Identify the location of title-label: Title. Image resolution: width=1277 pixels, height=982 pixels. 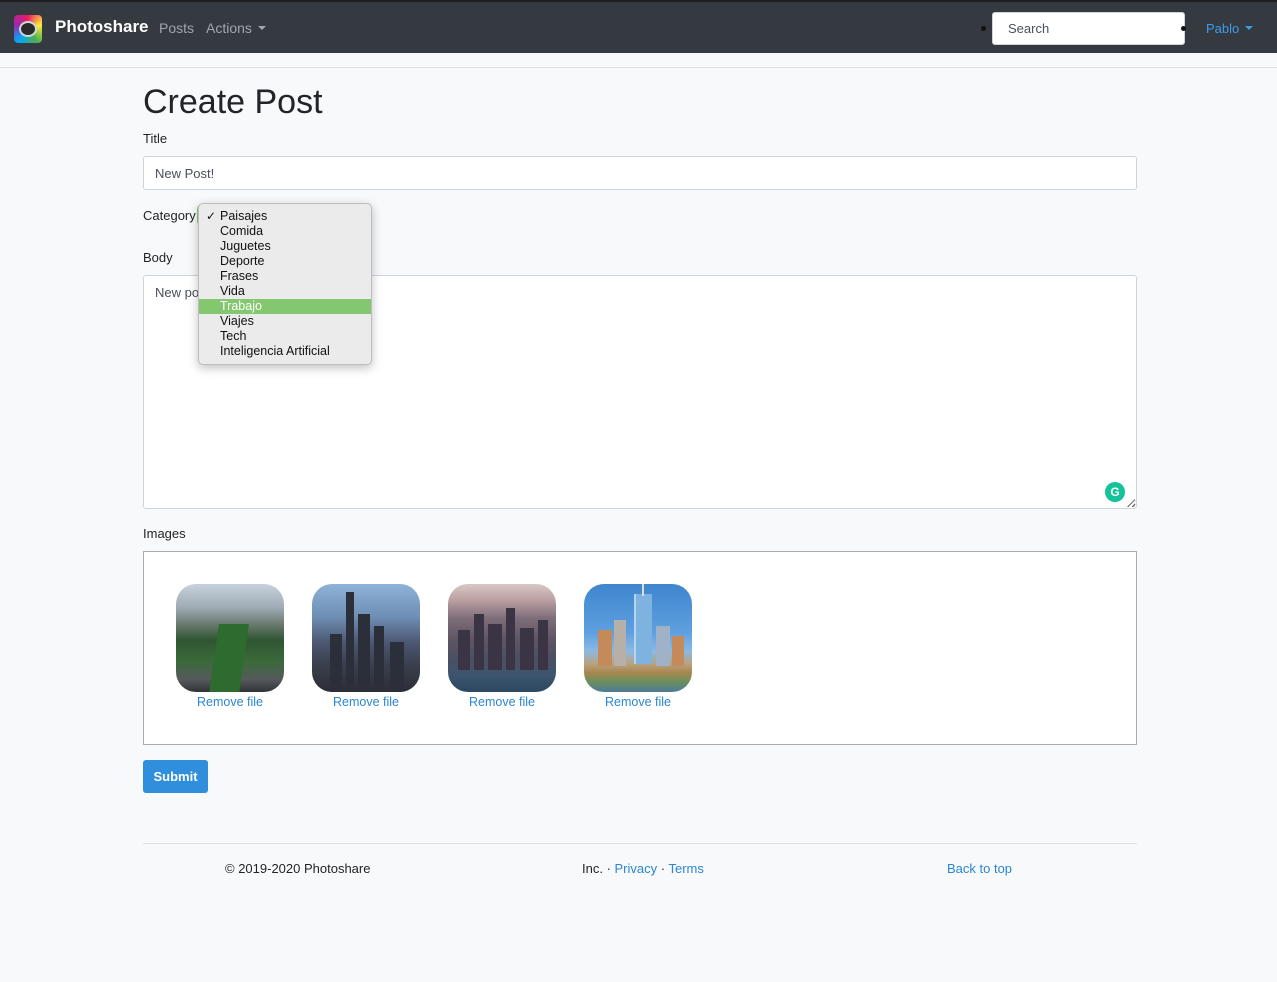
(155, 138).